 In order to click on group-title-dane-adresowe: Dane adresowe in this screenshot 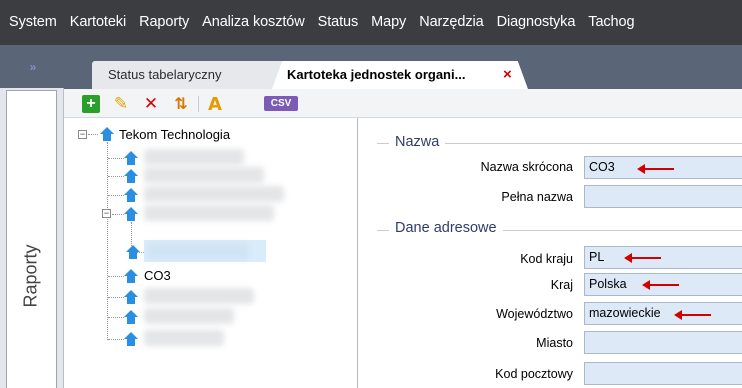, I will do `click(446, 228)`.